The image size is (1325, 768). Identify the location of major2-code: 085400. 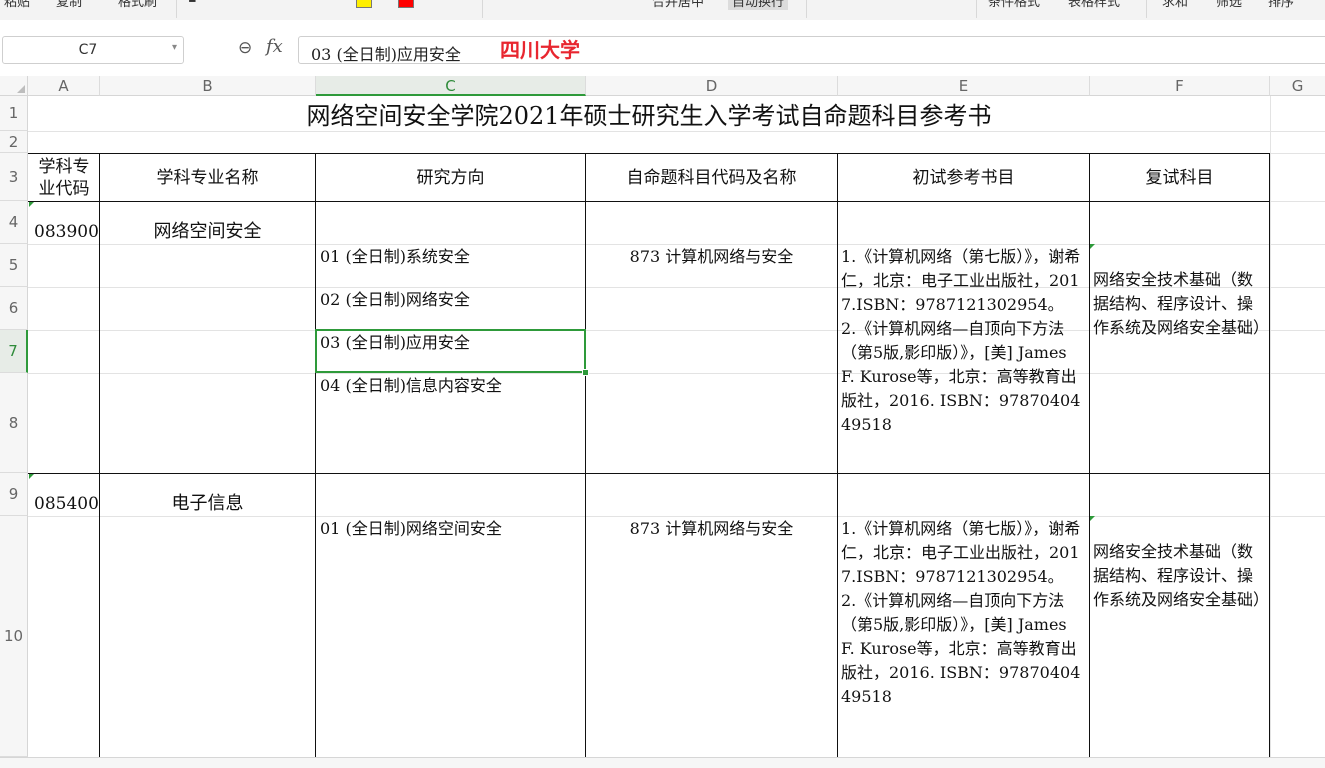
(66, 504).